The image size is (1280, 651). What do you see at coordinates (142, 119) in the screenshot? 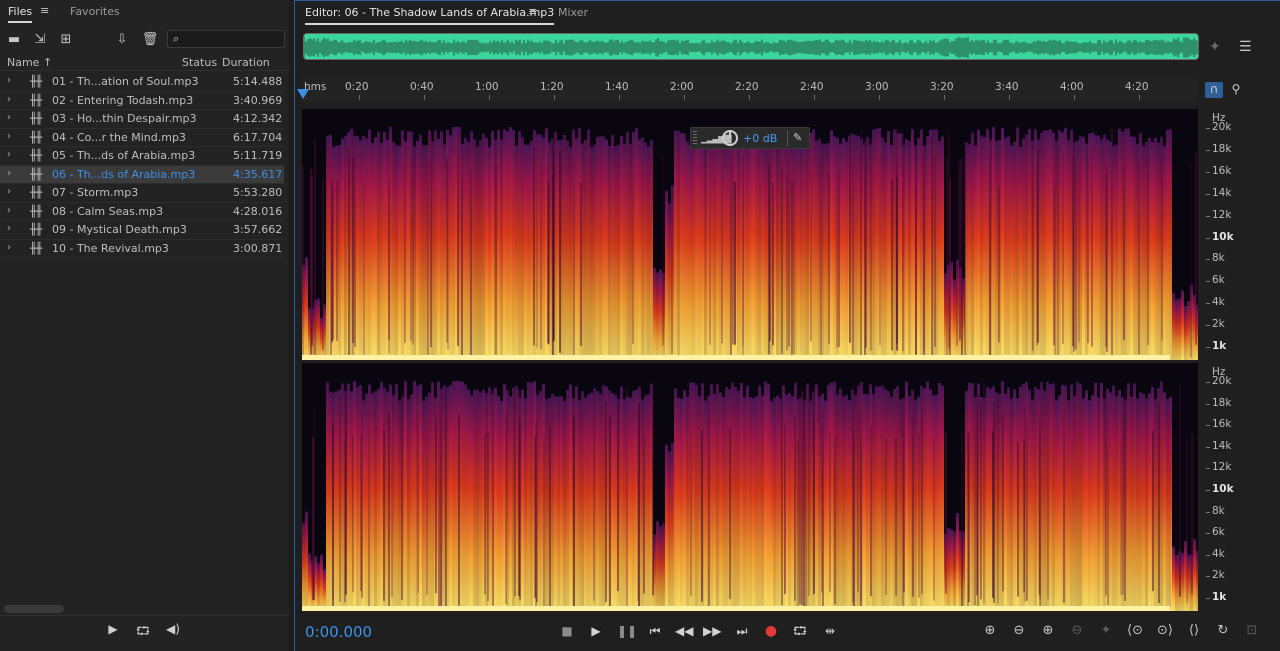
I see `file-row: › ╫╫ 03 - Ho...thin Despair.mp3 4:12.342` at bounding box center [142, 119].